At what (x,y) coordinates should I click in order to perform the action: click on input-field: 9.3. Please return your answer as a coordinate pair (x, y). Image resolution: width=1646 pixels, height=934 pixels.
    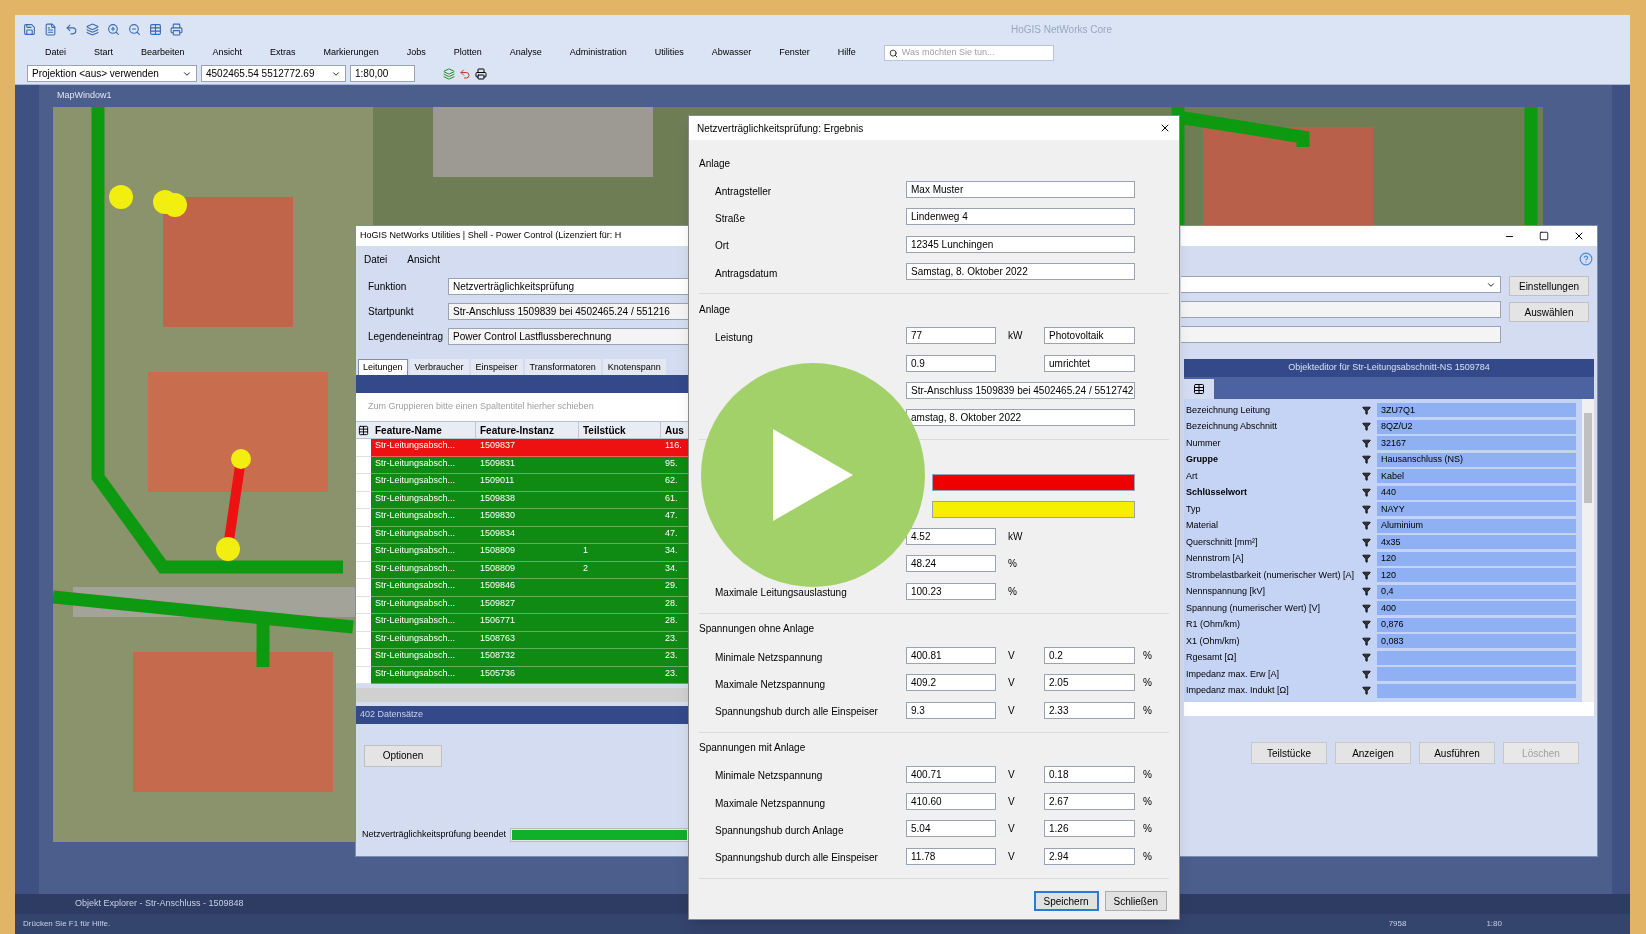
    Looking at the image, I should click on (951, 710).